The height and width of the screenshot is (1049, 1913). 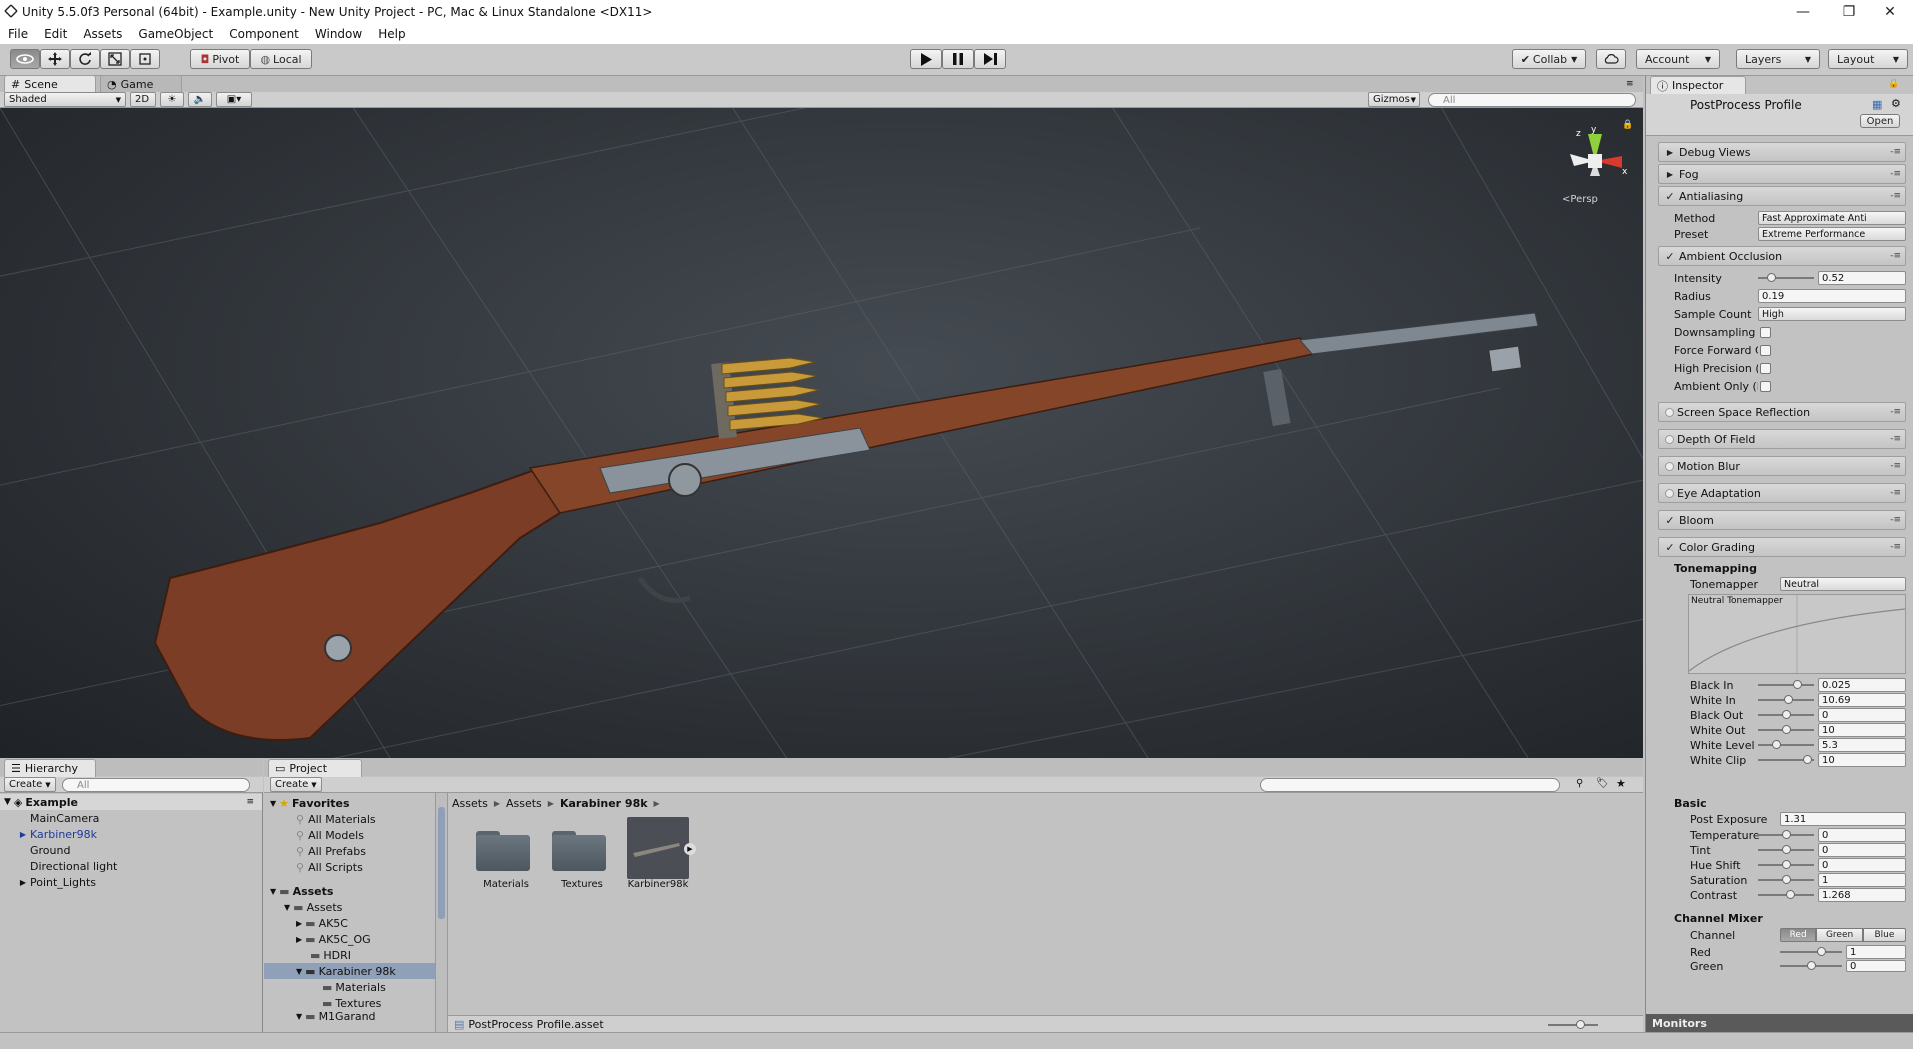 What do you see at coordinates (1782, 493) in the screenshot?
I see `section-eye-adaptation: Eye Adaptation -≡` at bounding box center [1782, 493].